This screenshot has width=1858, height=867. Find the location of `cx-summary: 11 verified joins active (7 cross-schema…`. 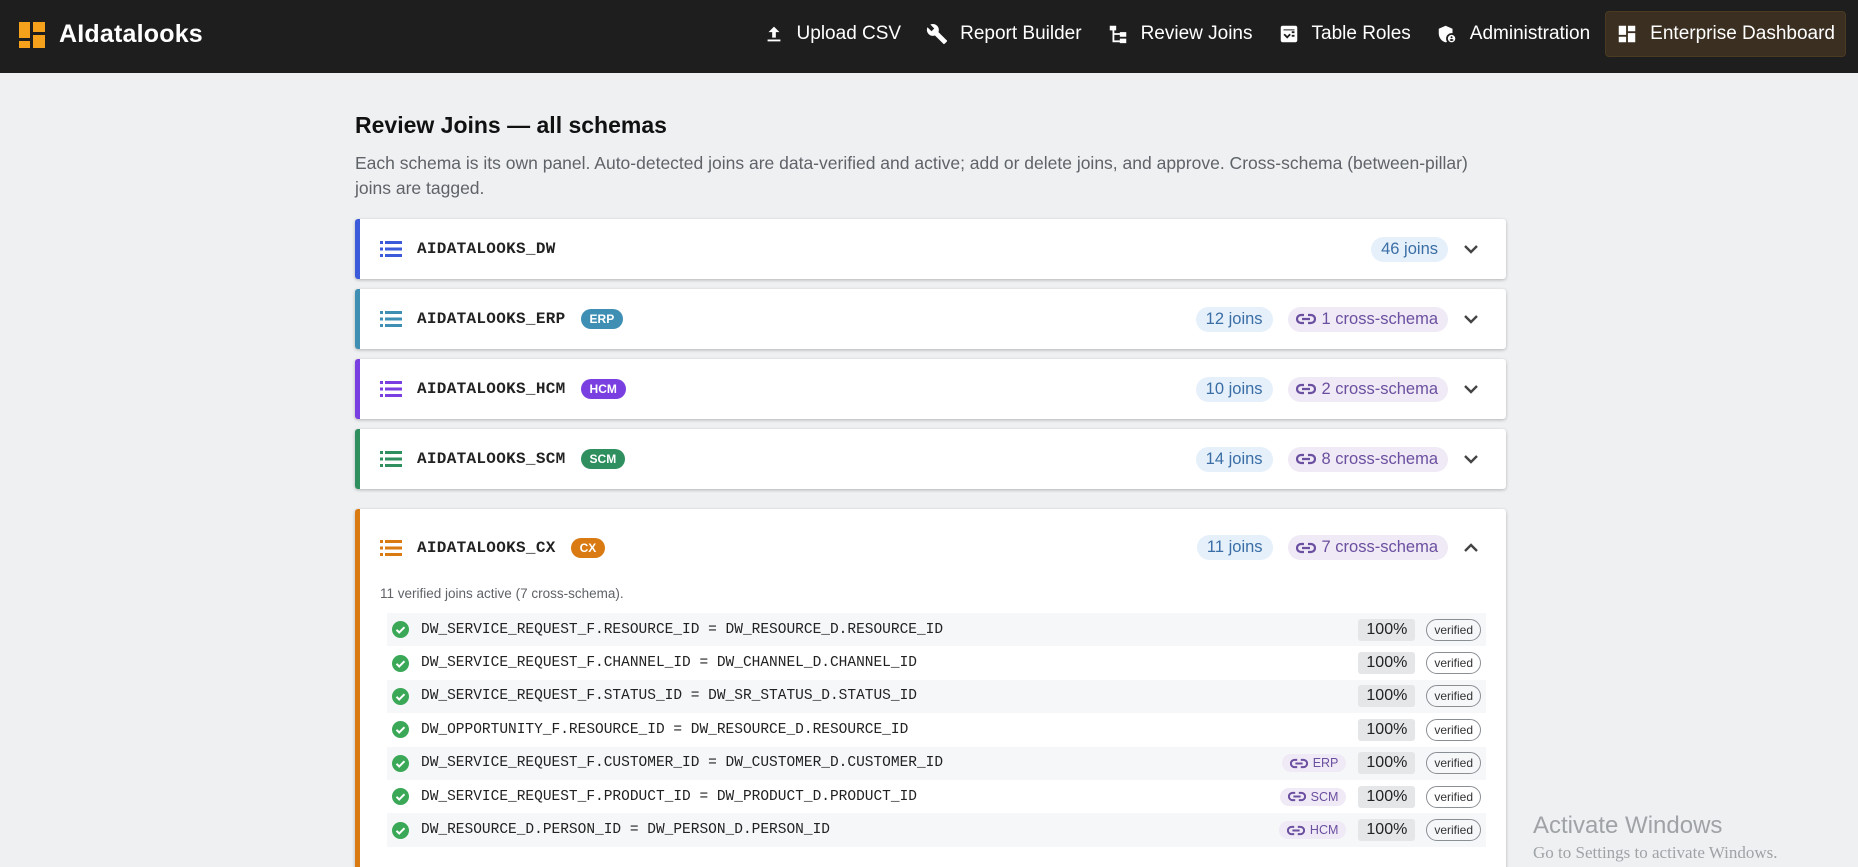

cx-summary: 11 verified joins active (7 cross-schema… is located at coordinates (502, 593).